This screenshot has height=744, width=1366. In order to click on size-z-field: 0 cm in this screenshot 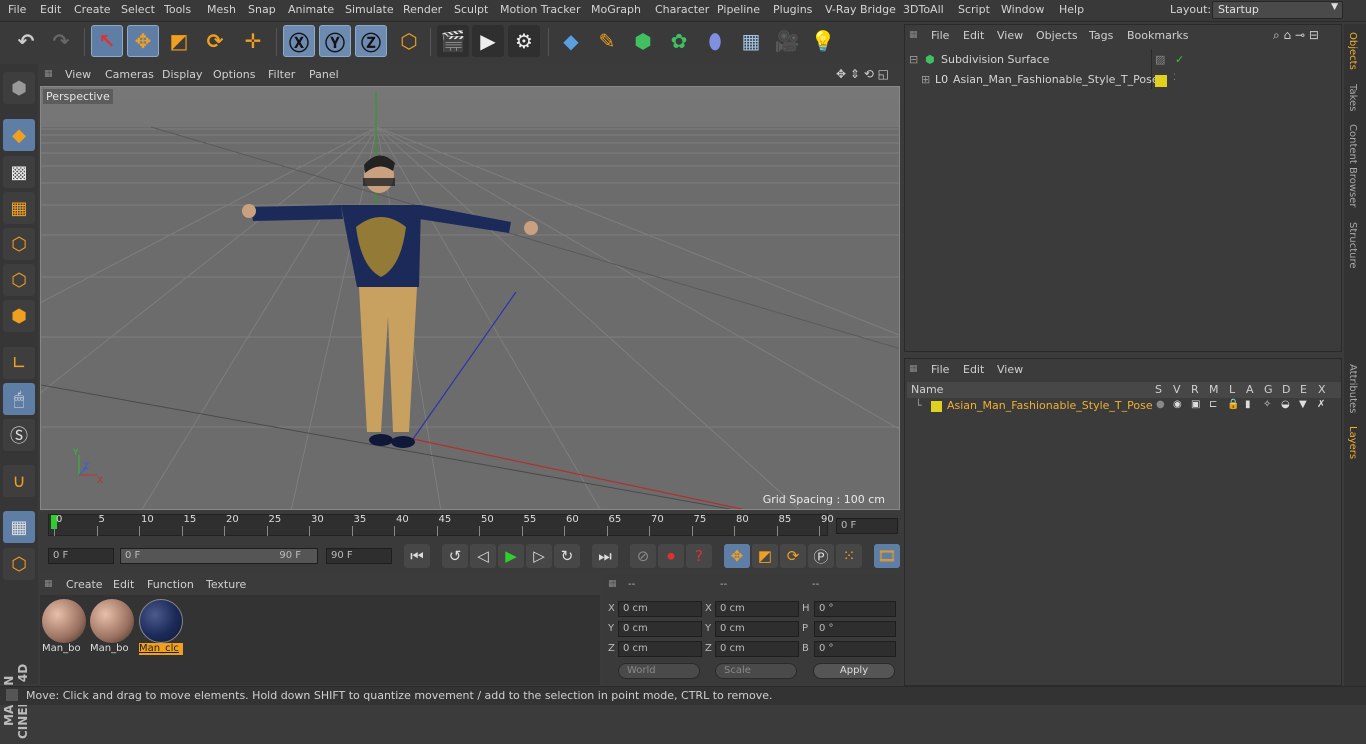, I will do `click(757, 649)`.